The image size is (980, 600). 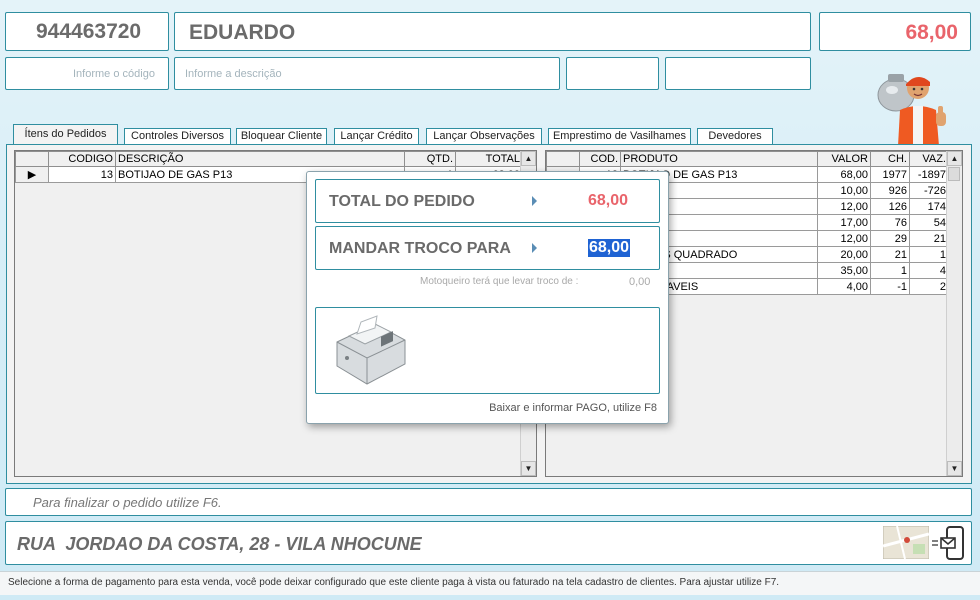 What do you see at coordinates (82, 159) in the screenshot?
I see `col-codigo: CODIGO` at bounding box center [82, 159].